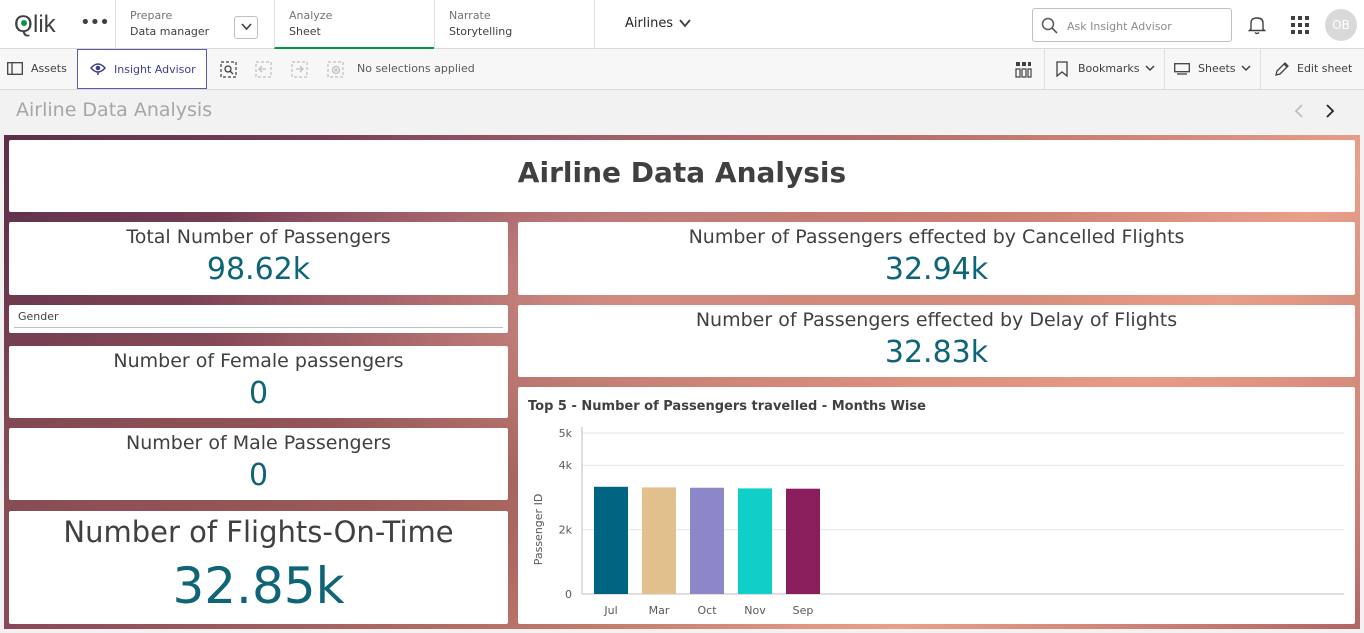 The height and width of the screenshot is (633, 1364). Describe the element at coordinates (98, 69) in the screenshot. I see `insight-advisor-icon` at that location.